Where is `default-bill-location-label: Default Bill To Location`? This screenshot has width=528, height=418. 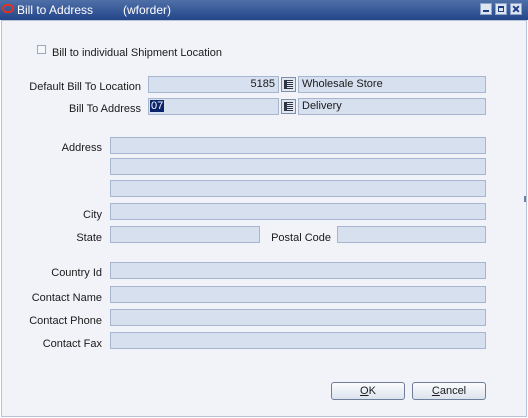
default-bill-location-label: Default Bill To Location is located at coordinates (85, 87).